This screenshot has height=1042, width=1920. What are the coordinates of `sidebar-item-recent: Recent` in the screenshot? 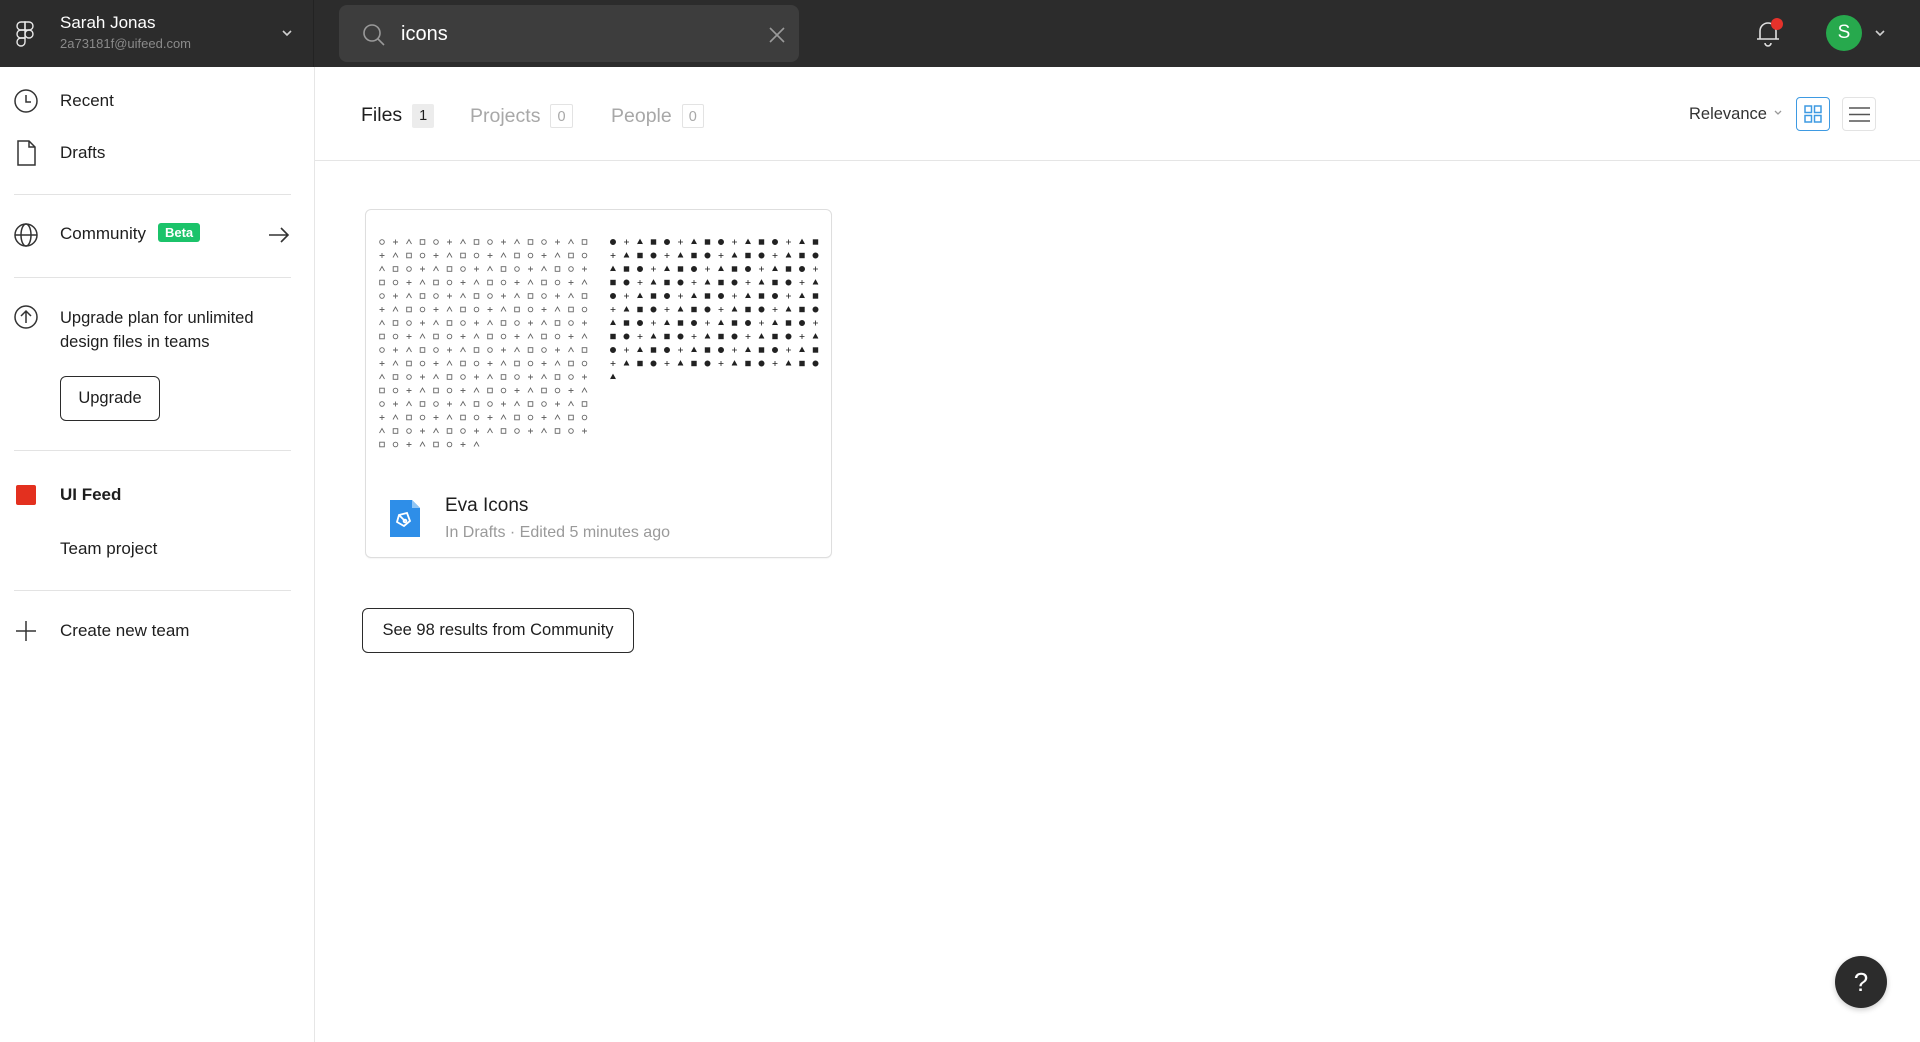 It's located at (157, 101).